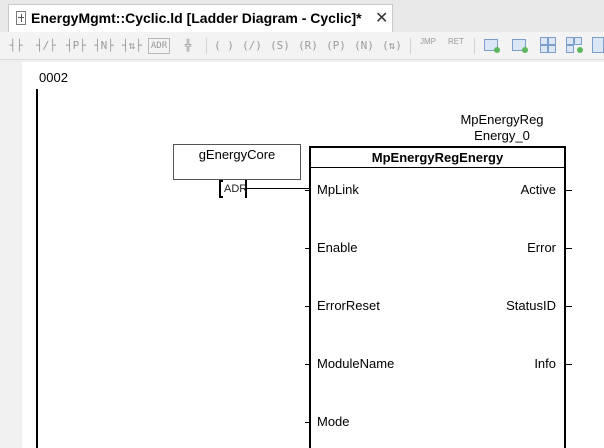  I want to click on insert-rung-above-icon, so click(493, 46).